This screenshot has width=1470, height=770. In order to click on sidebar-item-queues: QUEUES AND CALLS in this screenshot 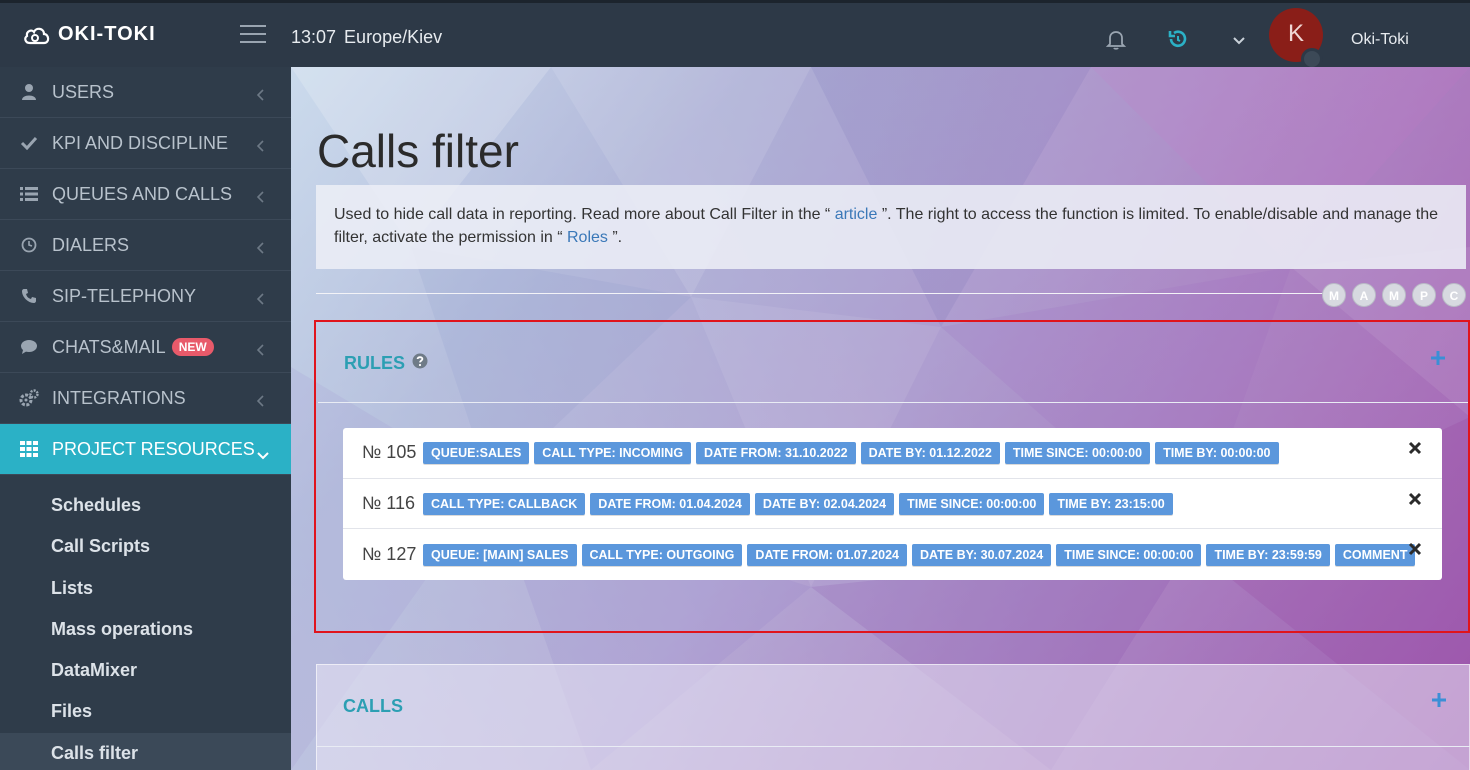, I will do `click(145, 194)`.